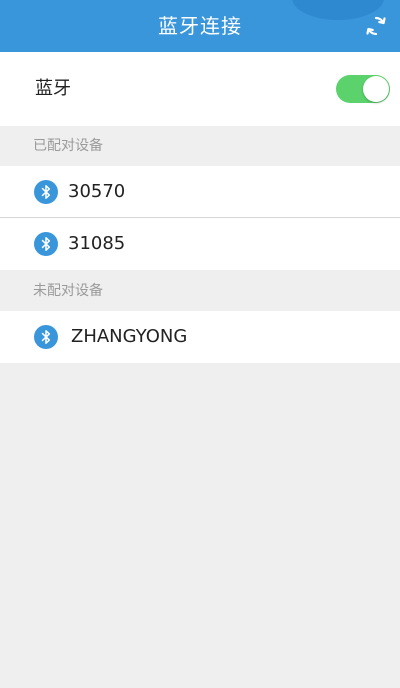 Image resolution: width=400 pixels, height=688 pixels. Describe the element at coordinates (200, 192) in the screenshot. I see `paired-device-item: 30570` at that location.